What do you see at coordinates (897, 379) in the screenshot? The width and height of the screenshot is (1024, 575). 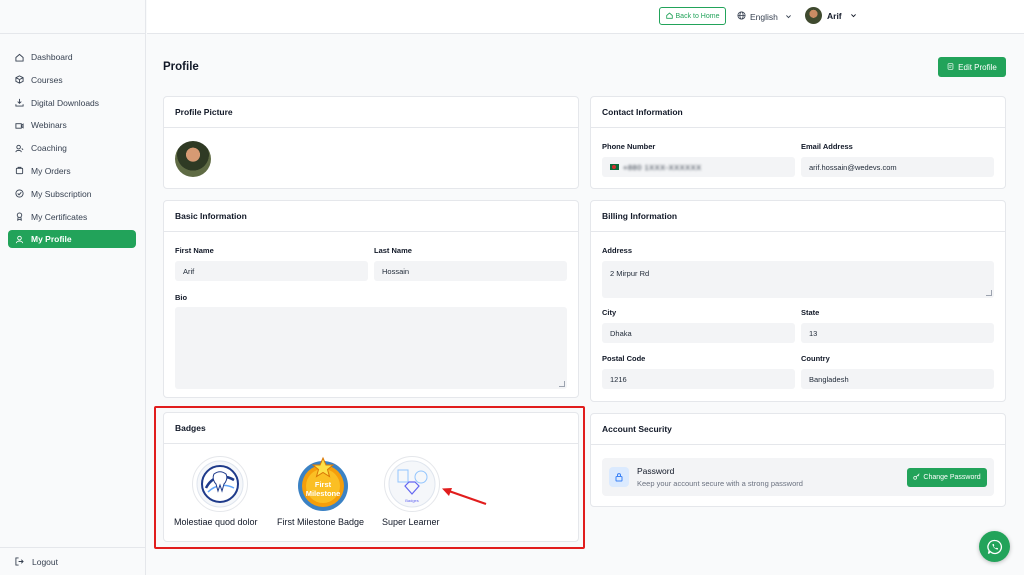 I see `country-field: Bangladesh` at bounding box center [897, 379].